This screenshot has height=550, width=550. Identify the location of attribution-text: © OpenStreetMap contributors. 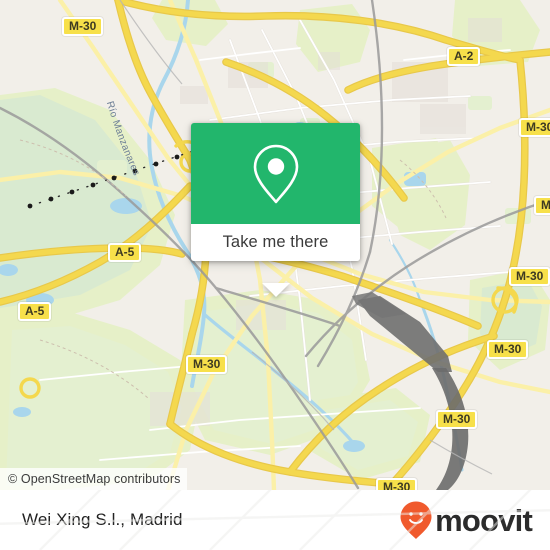
(94, 479).